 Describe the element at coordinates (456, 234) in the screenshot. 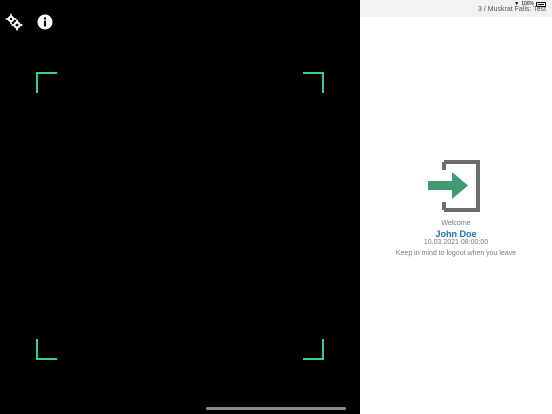

I see `user-name: John Doe` at that location.